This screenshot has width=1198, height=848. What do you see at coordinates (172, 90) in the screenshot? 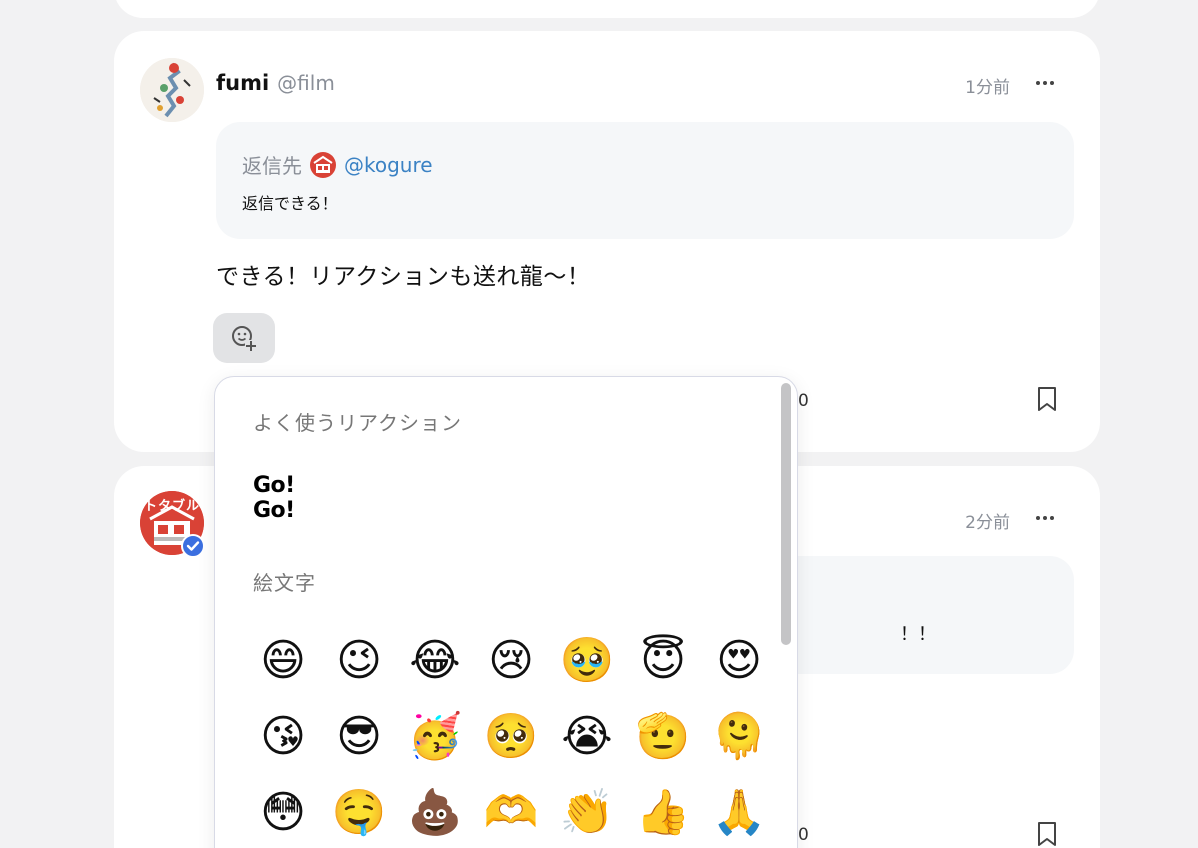
I see `avatar` at bounding box center [172, 90].